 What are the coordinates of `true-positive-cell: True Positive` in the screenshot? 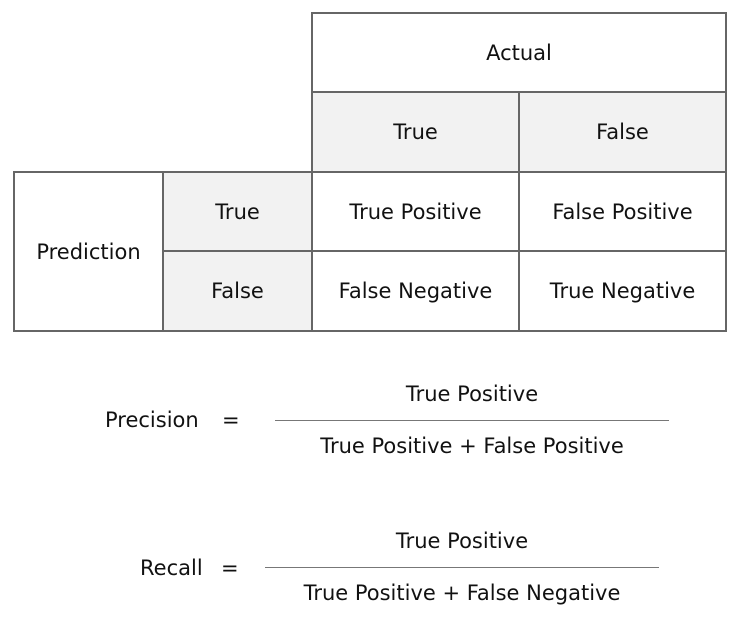 It's located at (415, 211).